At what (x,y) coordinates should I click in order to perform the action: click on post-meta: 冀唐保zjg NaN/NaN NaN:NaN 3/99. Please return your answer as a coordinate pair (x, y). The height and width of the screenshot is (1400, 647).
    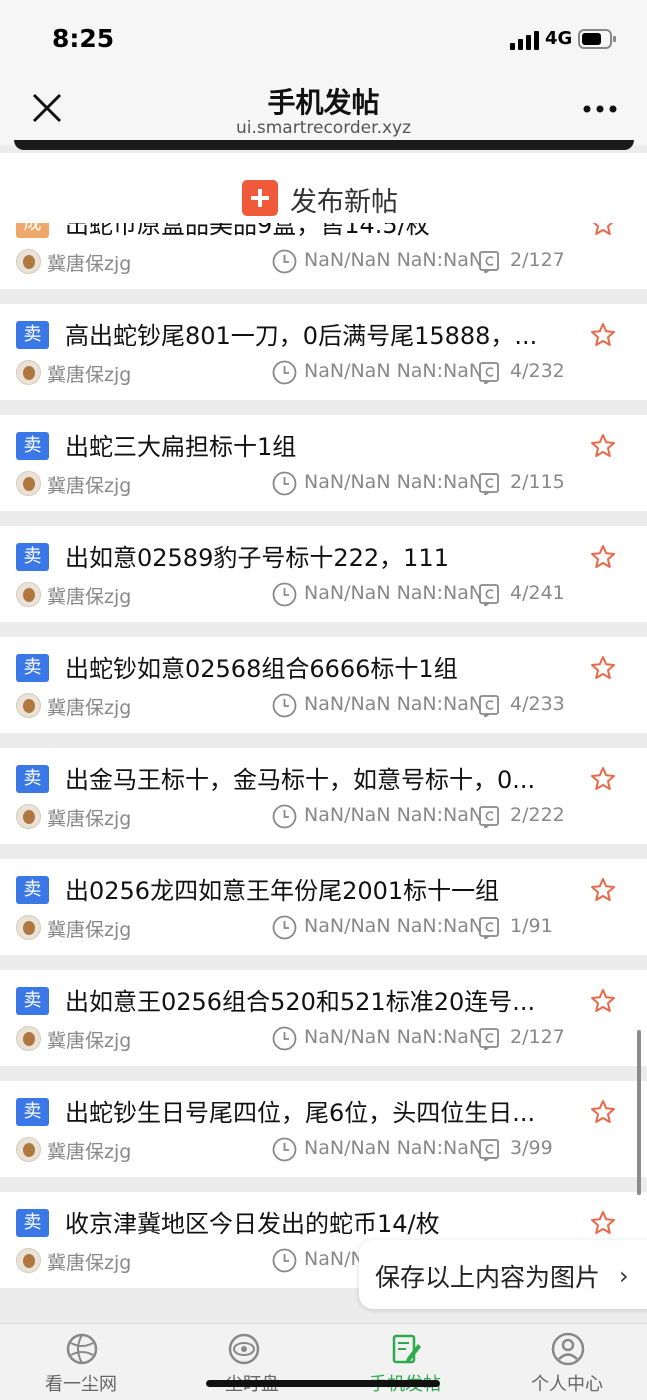
    Looking at the image, I should click on (326, 1150).